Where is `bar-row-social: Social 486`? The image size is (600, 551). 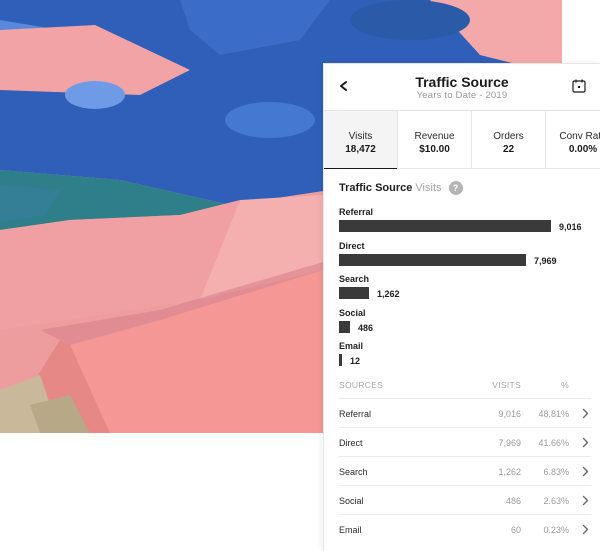
bar-row-social: Social 486 is located at coordinates (466, 323).